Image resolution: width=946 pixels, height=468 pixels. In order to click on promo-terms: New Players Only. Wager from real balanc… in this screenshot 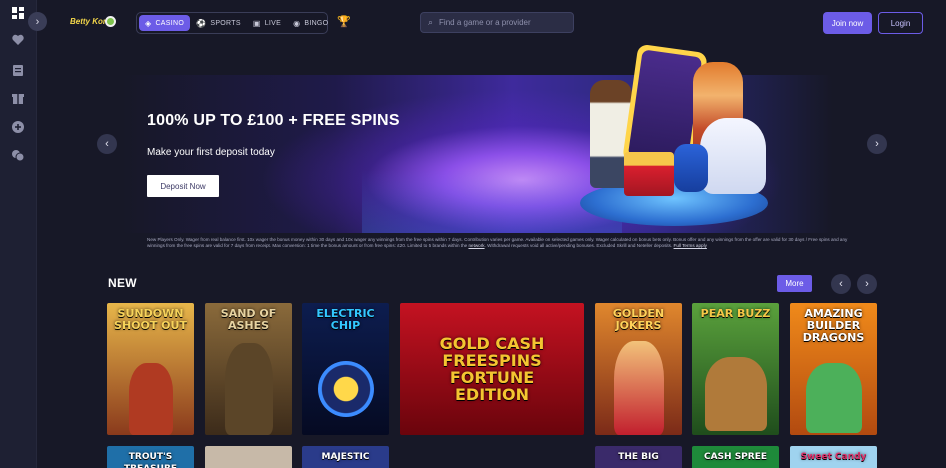, I will do `click(502, 242)`.